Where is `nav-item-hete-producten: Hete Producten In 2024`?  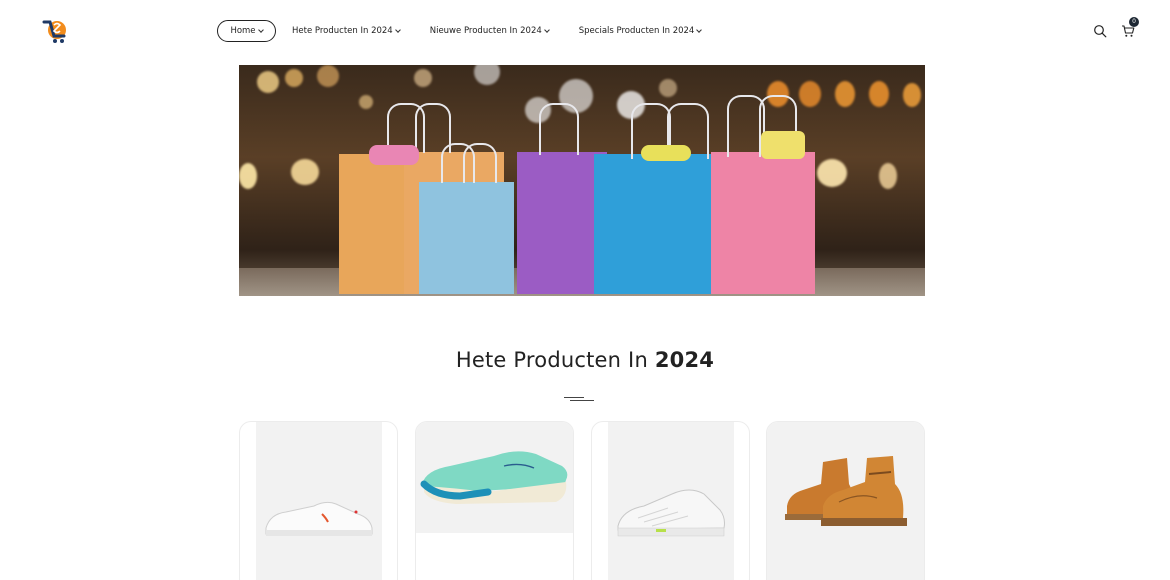 nav-item-hete-producten: Hete Producten In 2024 is located at coordinates (346, 31).